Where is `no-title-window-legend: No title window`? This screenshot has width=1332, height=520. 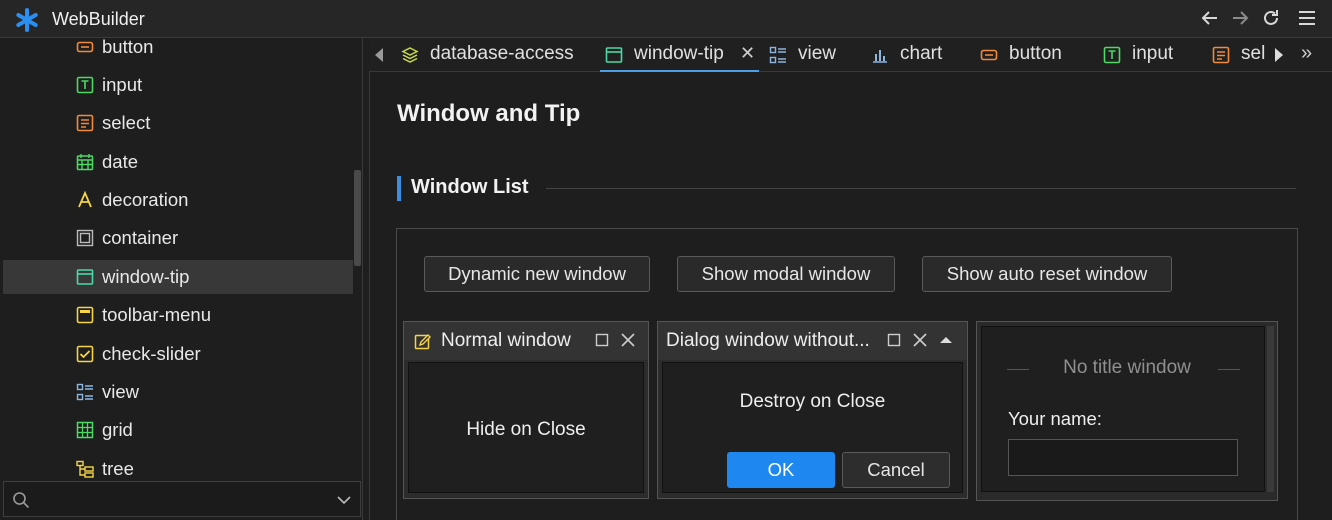 no-title-window-legend: No title window is located at coordinates (1127, 367).